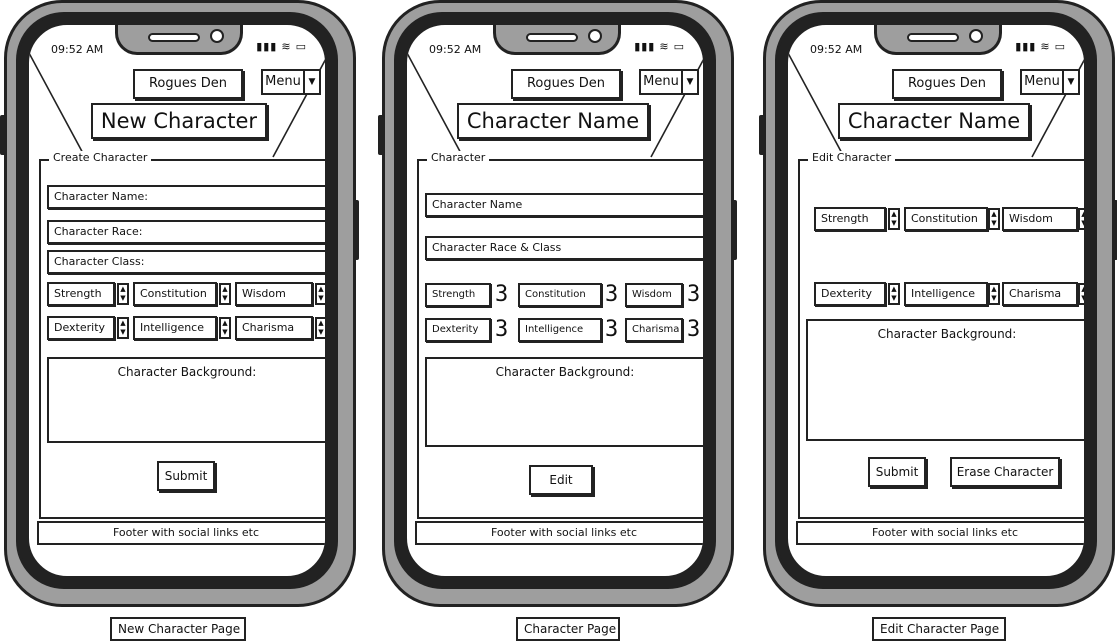  What do you see at coordinates (694, 329) in the screenshot?
I see `charisma-value: 3` at bounding box center [694, 329].